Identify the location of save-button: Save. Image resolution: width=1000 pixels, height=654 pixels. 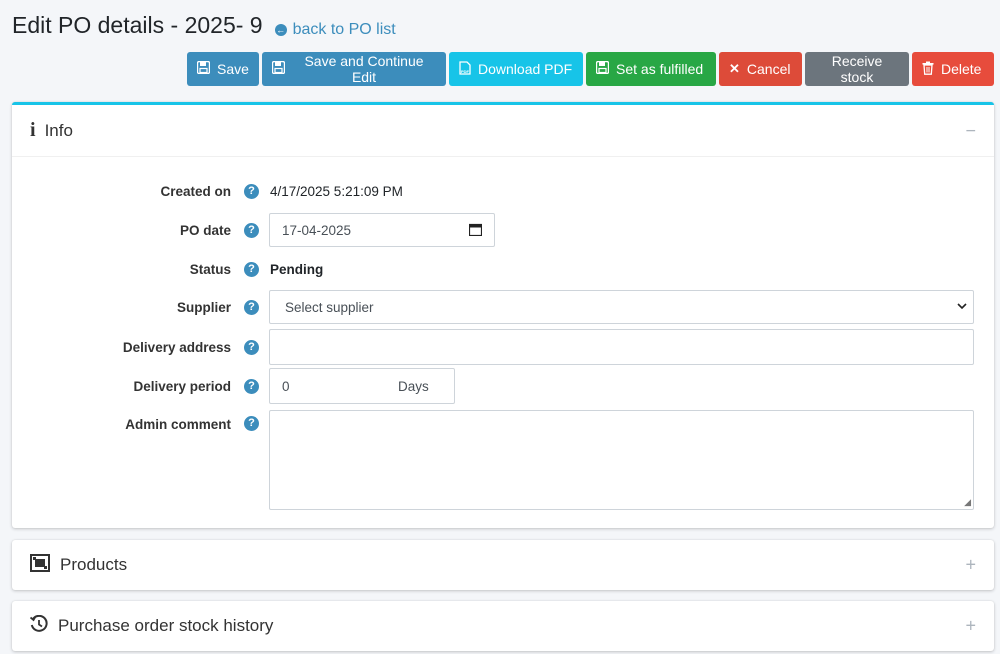
(223, 69).